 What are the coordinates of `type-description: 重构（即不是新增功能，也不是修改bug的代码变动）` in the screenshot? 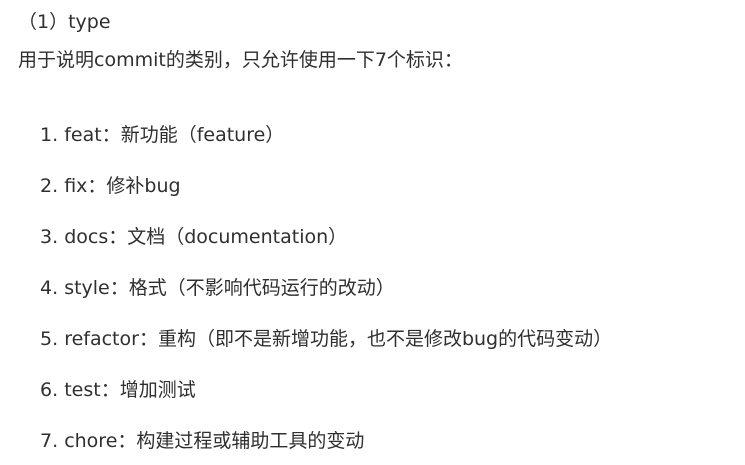 It's located at (385, 339).